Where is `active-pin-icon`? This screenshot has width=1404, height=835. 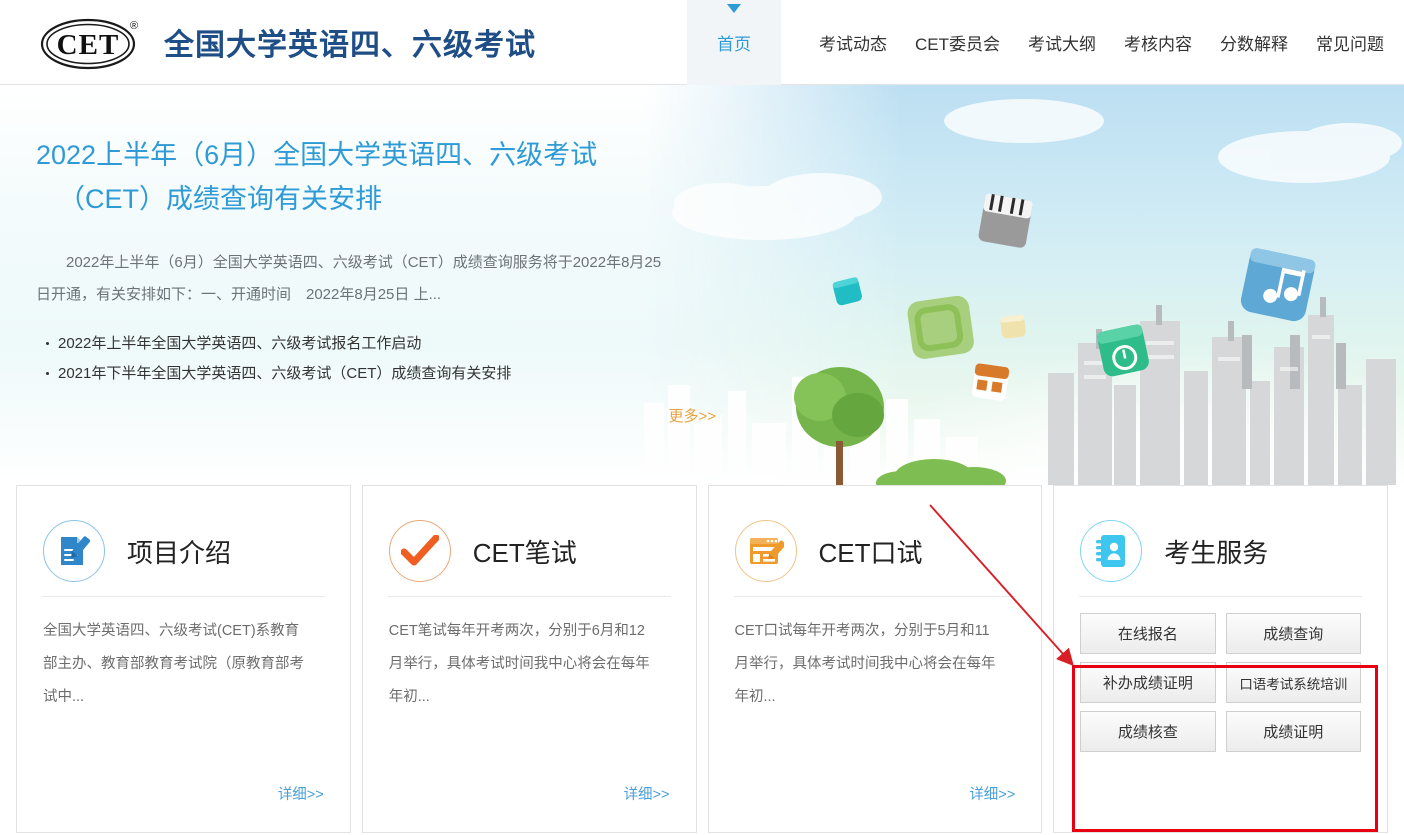
active-pin-icon is located at coordinates (734, 8).